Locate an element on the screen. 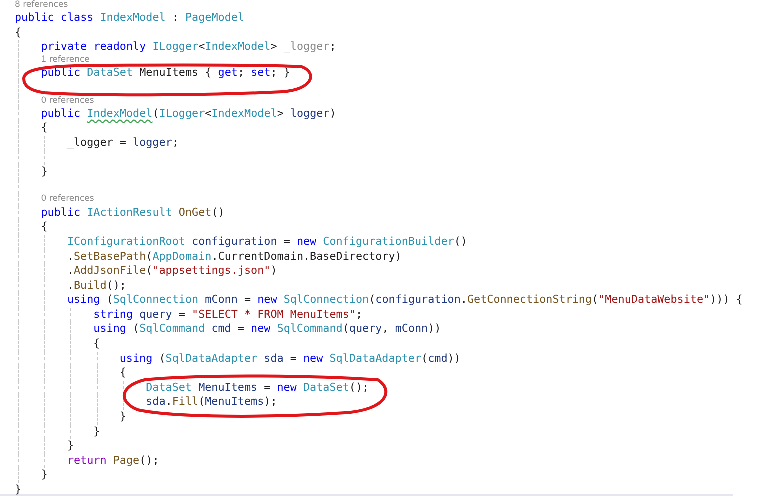 This screenshot has width=771, height=502. code-line: private readonly ILogger<IndexModel> _logger; is located at coordinates (188, 48).